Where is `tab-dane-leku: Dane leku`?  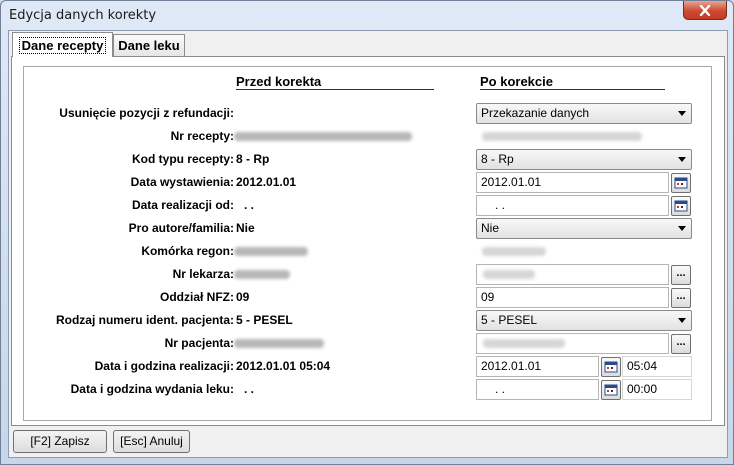
tab-dane-leku: Dane leku is located at coordinates (149, 45).